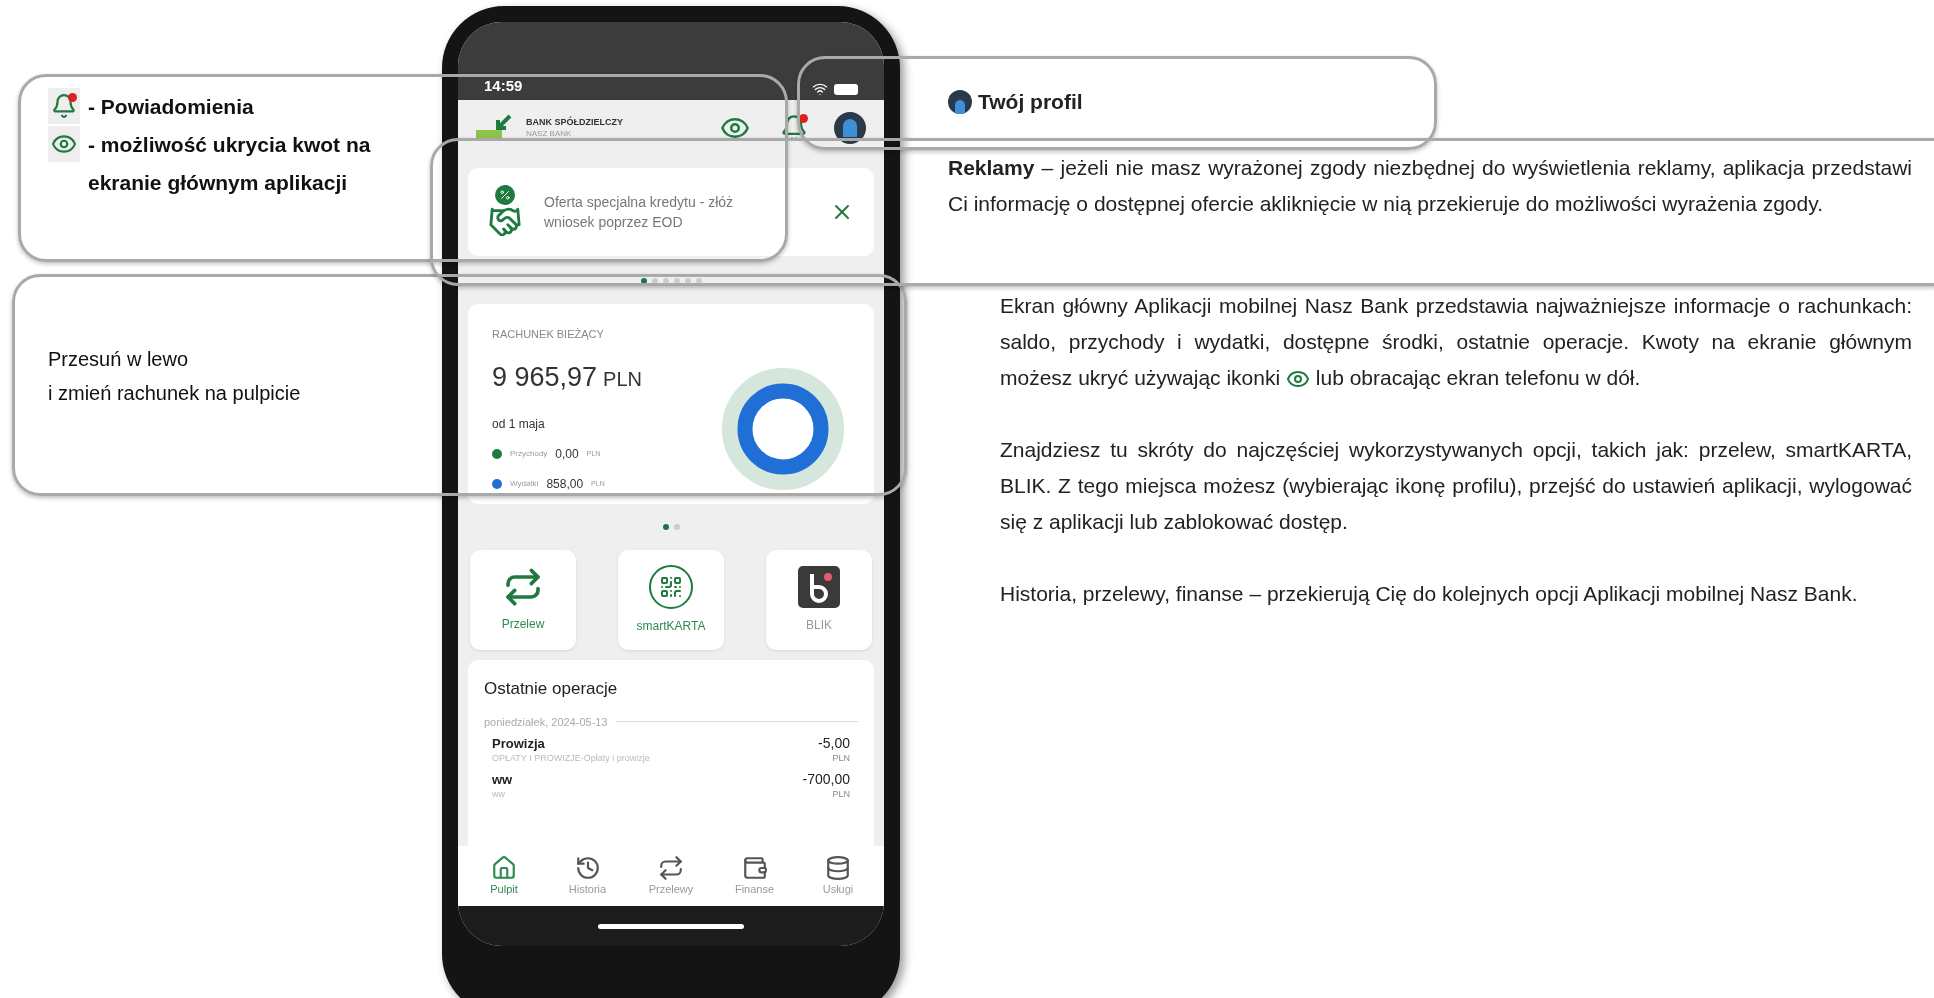 This screenshot has width=1934, height=998. What do you see at coordinates (519, 424) in the screenshot?
I see `period-label: od 1 maja` at bounding box center [519, 424].